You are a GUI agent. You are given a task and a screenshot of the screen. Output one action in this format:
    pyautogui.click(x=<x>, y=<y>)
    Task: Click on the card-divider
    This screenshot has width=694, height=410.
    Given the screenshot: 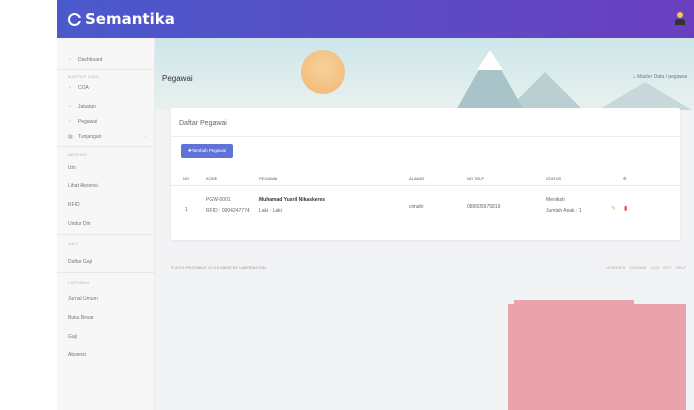 What is the action you would take?
    pyautogui.click(x=425, y=136)
    